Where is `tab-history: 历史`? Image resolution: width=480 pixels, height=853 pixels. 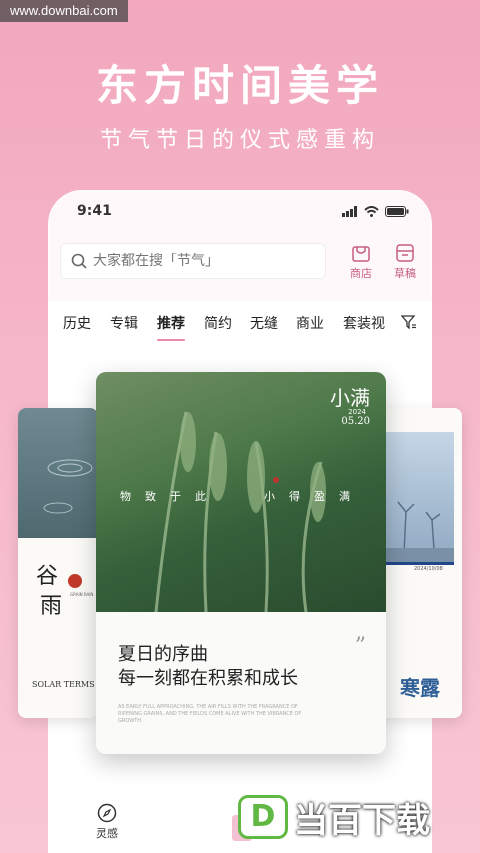 tab-history: 历史 is located at coordinates (77, 323).